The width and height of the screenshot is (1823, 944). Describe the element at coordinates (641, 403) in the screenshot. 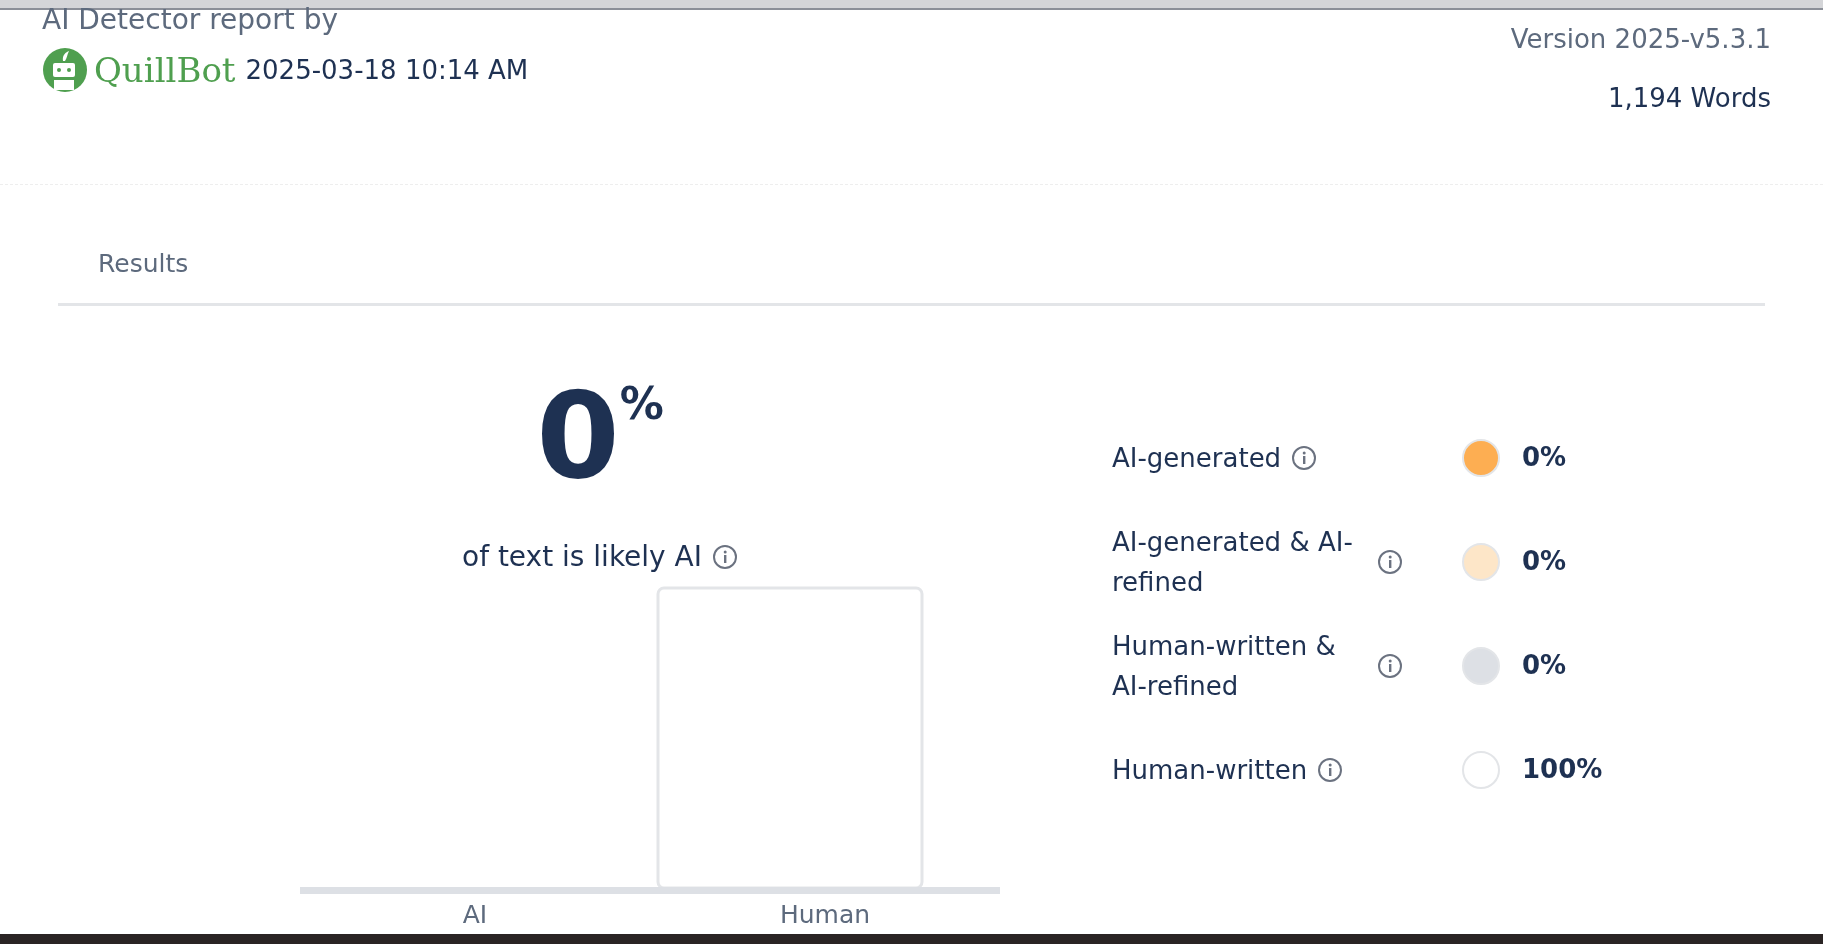

I see `score-unit: %` at that location.